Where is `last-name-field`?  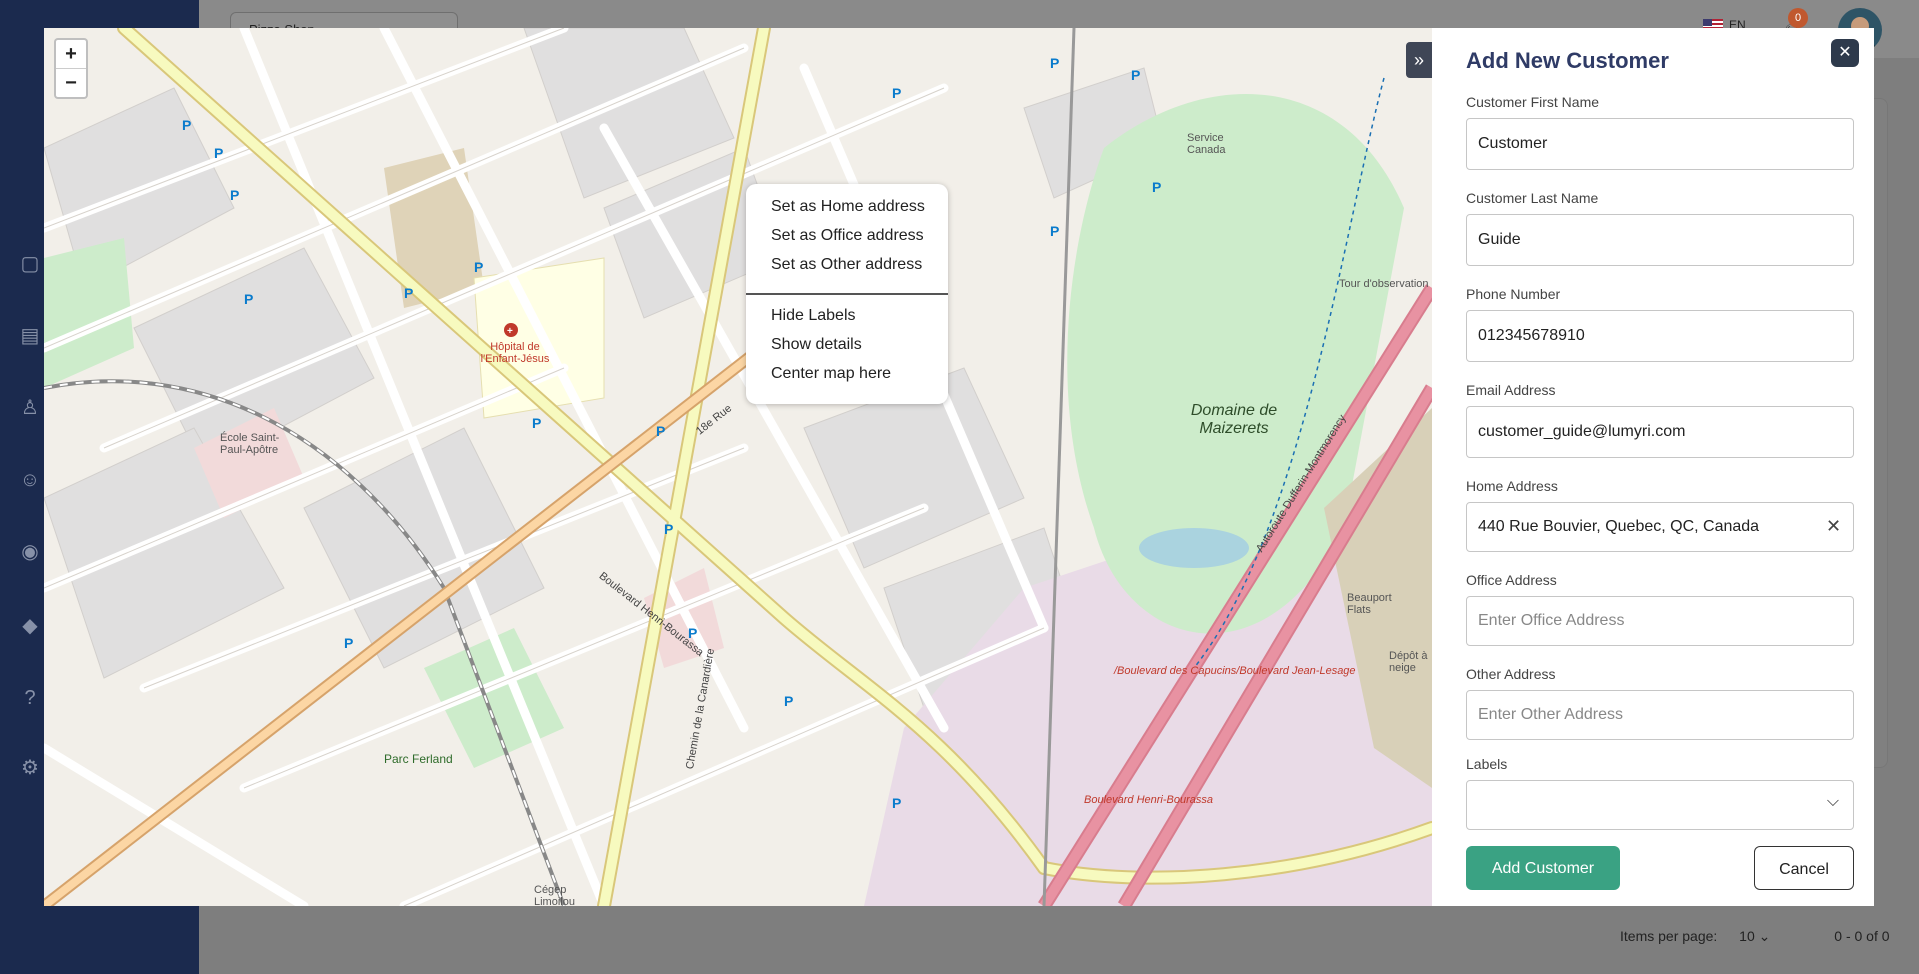
last-name-field is located at coordinates (1660, 240).